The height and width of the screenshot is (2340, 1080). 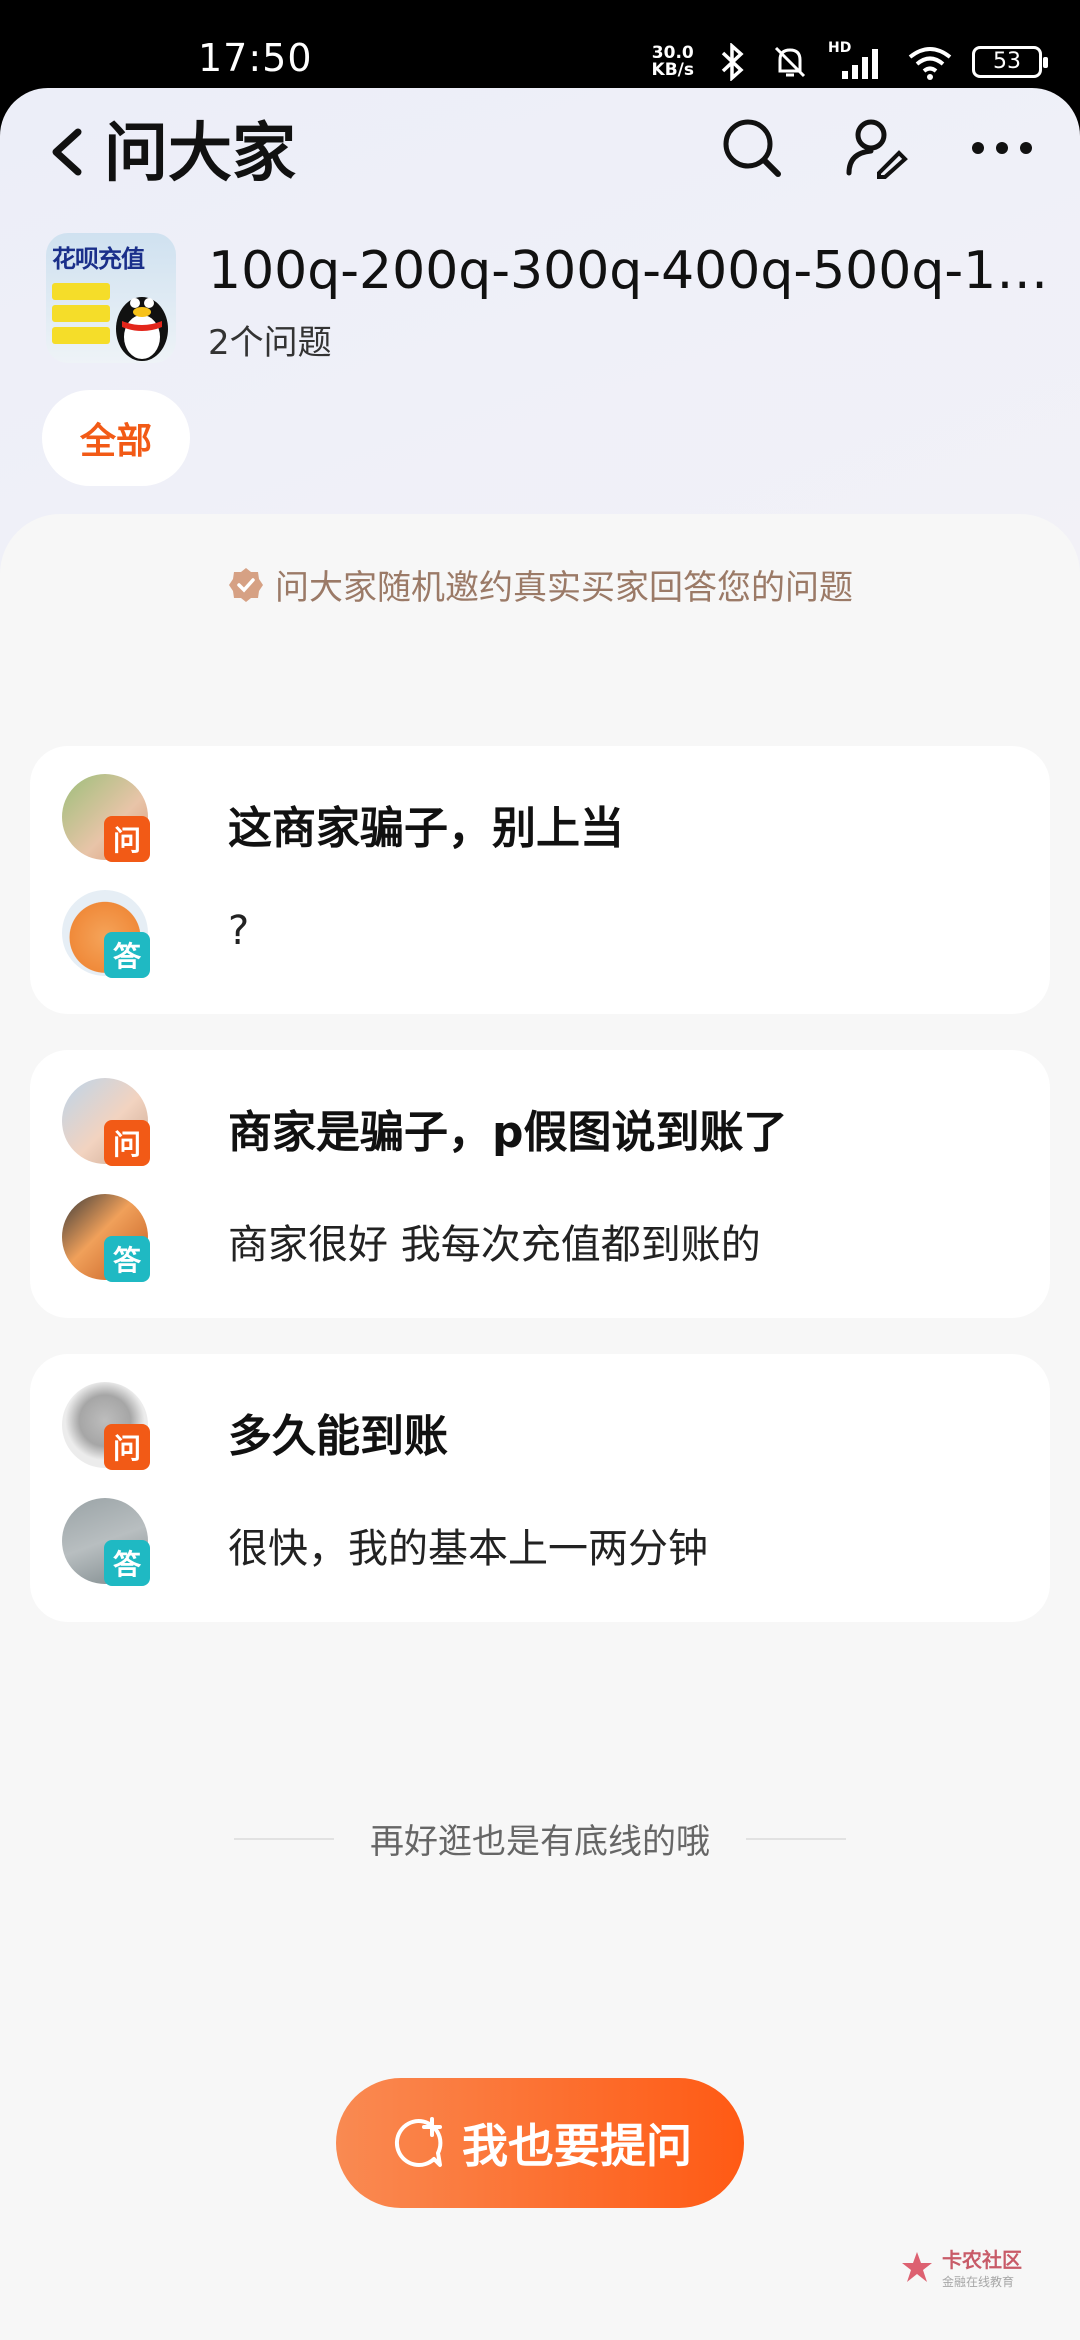 I want to click on back-button, so click(x=68, y=152).